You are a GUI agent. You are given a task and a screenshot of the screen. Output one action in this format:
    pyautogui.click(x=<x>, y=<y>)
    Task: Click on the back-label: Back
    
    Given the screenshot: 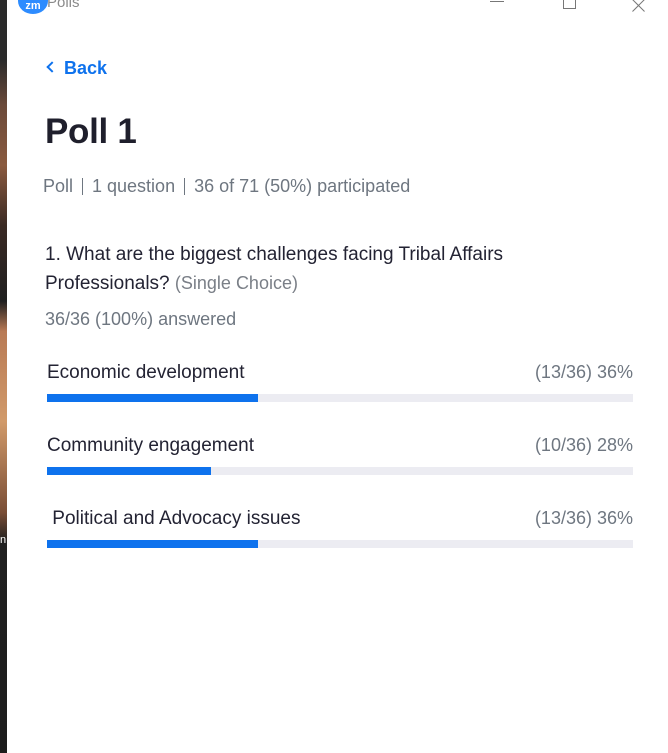 What is the action you would take?
    pyautogui.click(x=86, y=67)
    